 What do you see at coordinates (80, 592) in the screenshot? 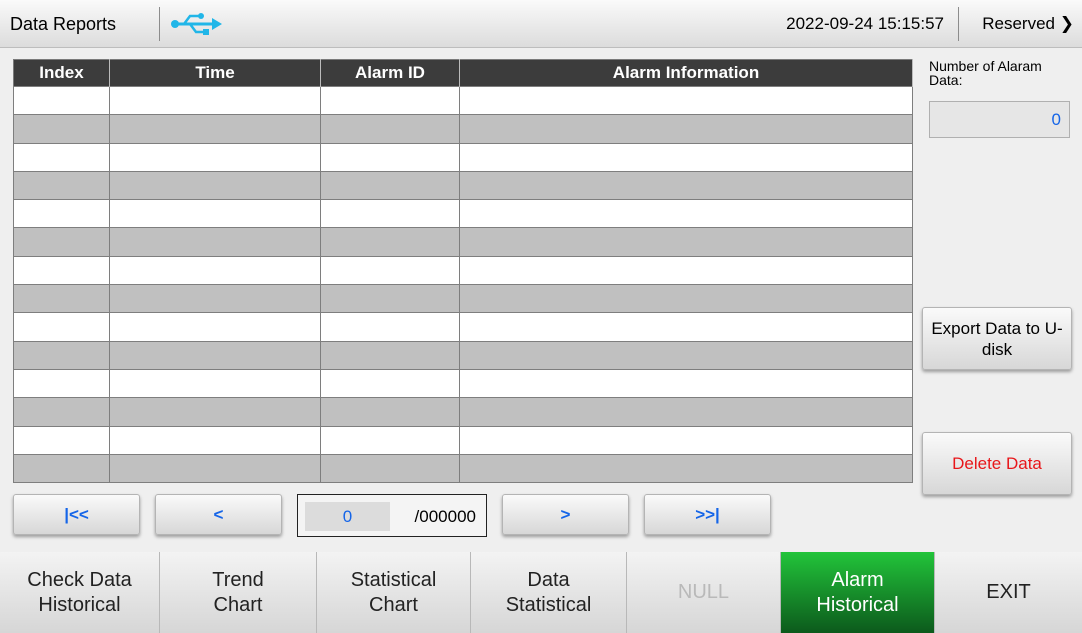
I see `nav-check-data-historical: Check Data Historical` at bounding box center [80, 592].